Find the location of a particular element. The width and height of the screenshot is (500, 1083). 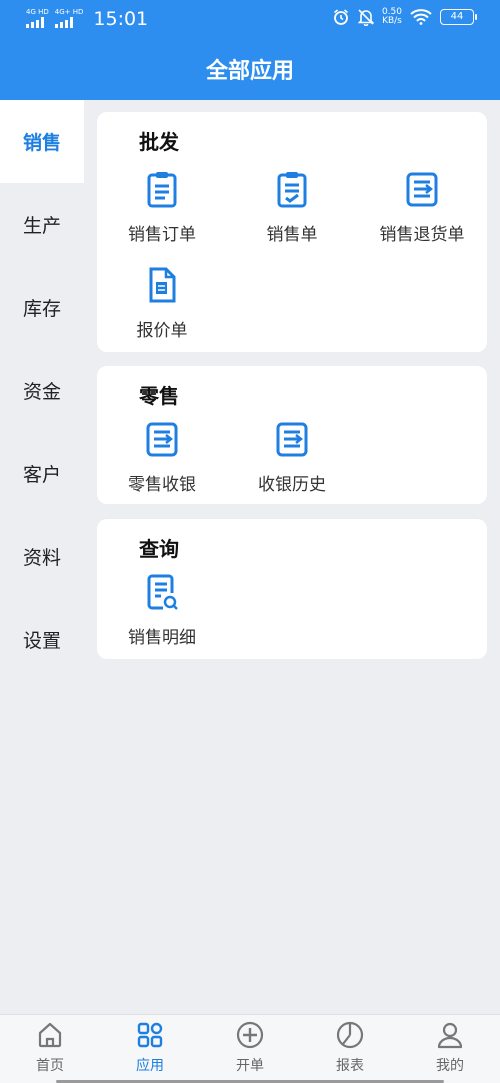

bottom-nav: 首页 应用 开单 报表 我的 is located at coordinates (250, 1048).